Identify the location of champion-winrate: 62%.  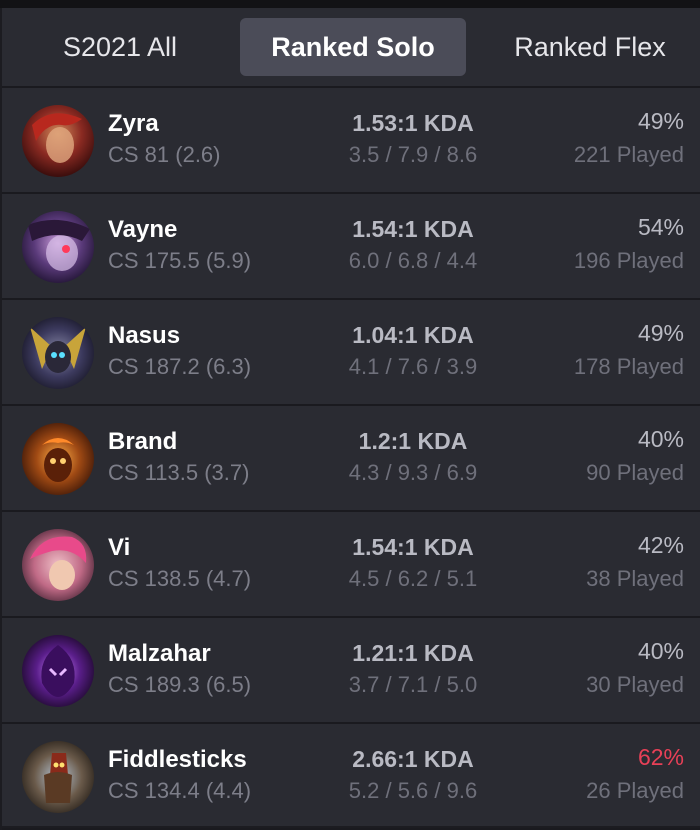
(660, 757).